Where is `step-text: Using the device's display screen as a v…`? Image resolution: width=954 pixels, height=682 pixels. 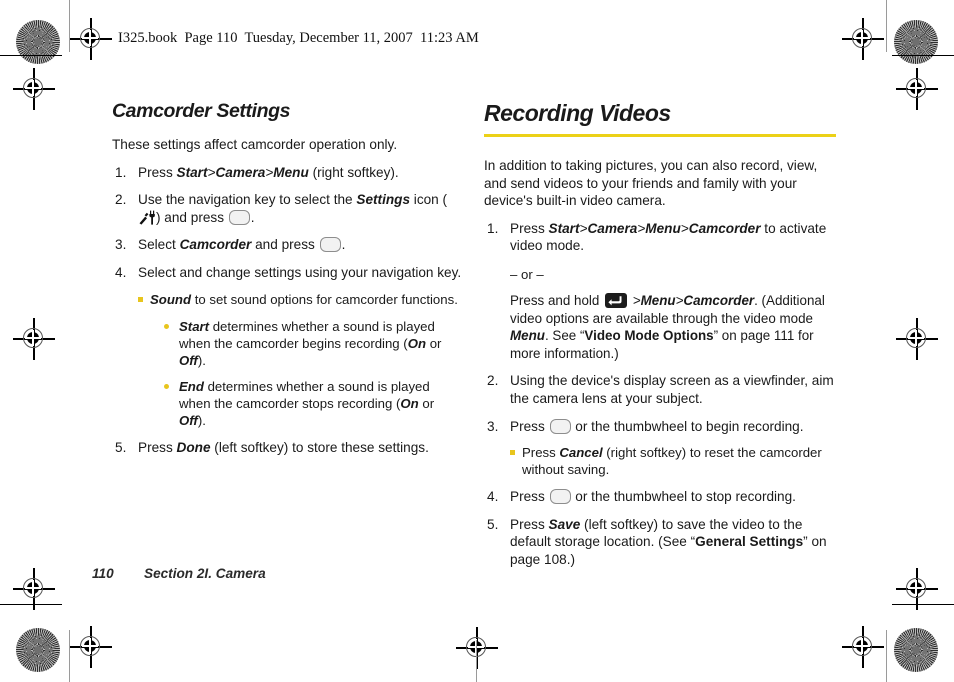
step-text: Using the device's display screen as a v… is located at coordinates (672, 389).